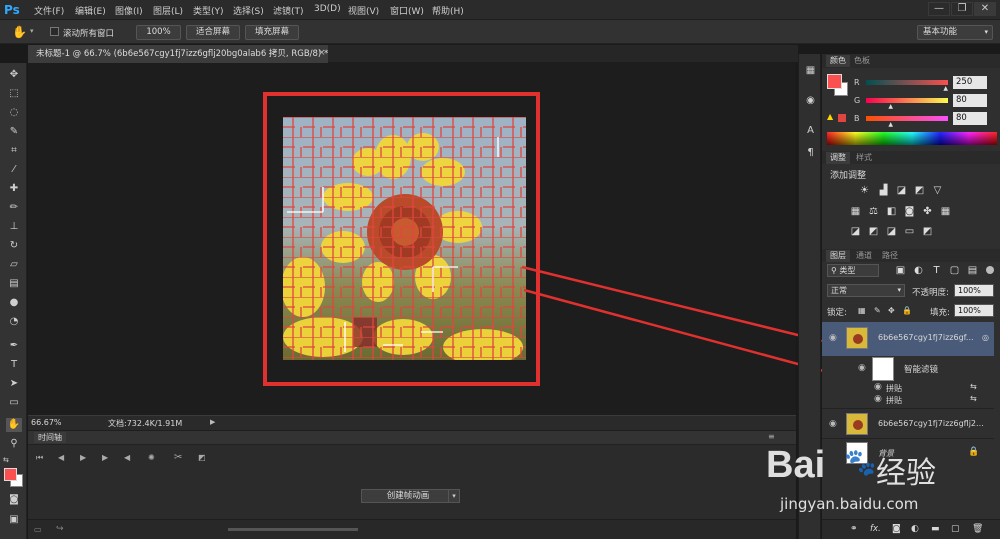  What do you see at coordinates (891, 212) in the screenshot?
I see `black-white-icon: ◧` at bounding box center [891, 212].